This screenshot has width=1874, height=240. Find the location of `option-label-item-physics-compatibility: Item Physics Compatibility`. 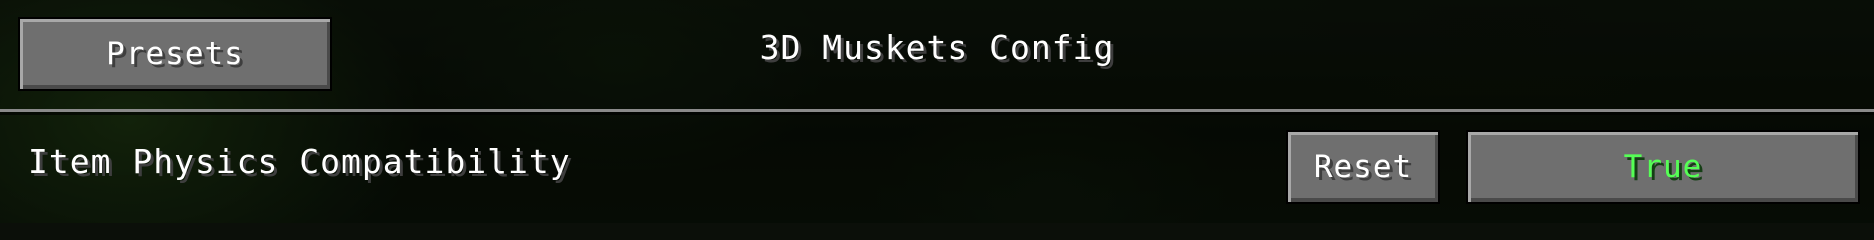

option-label-item-physics-compatibility: Item Physics Compatibility is located at coordinates (299, 161).